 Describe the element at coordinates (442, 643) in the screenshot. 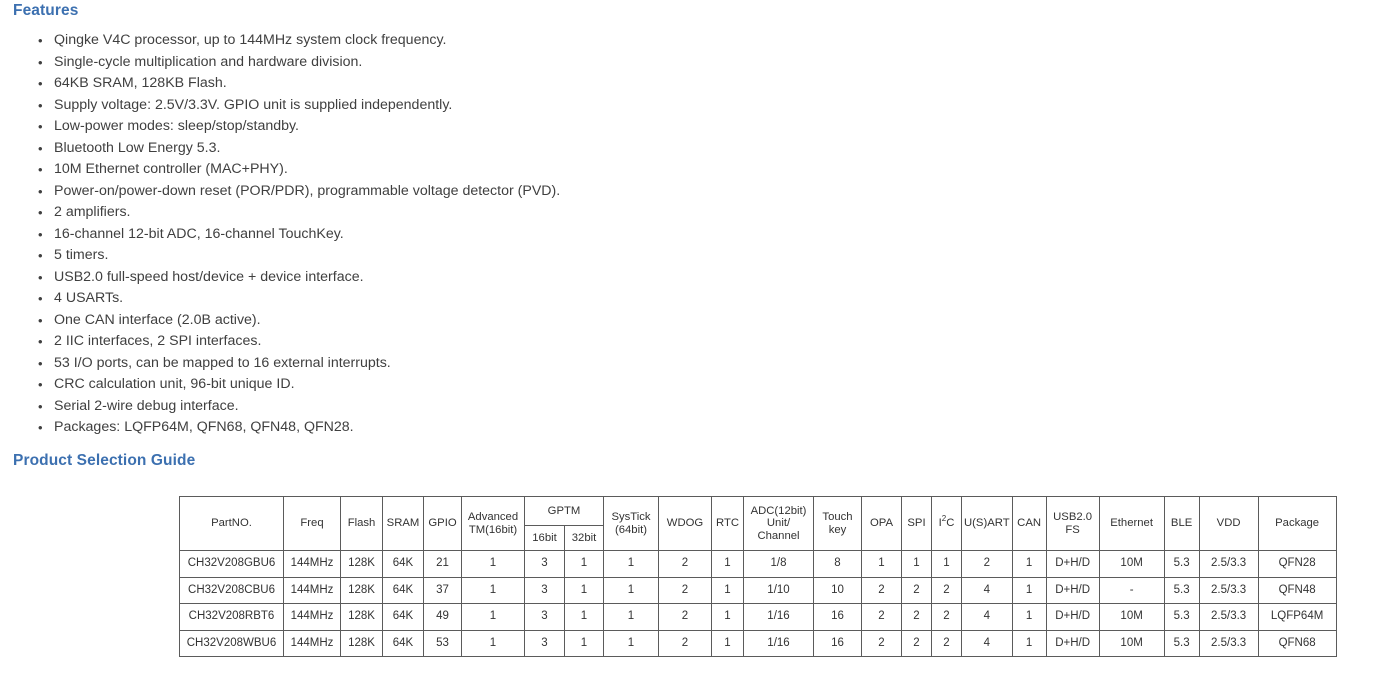

I see `cell-gpio: 53` at that location.